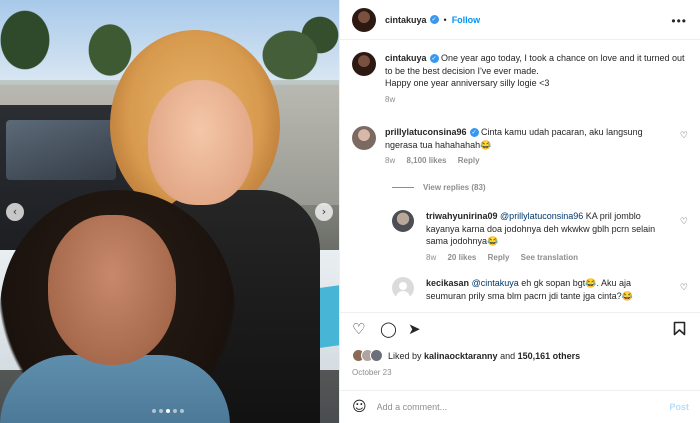 The width and height of the screenshot is (700, 423). I want to click on photo-car-window, so click(61, 150).